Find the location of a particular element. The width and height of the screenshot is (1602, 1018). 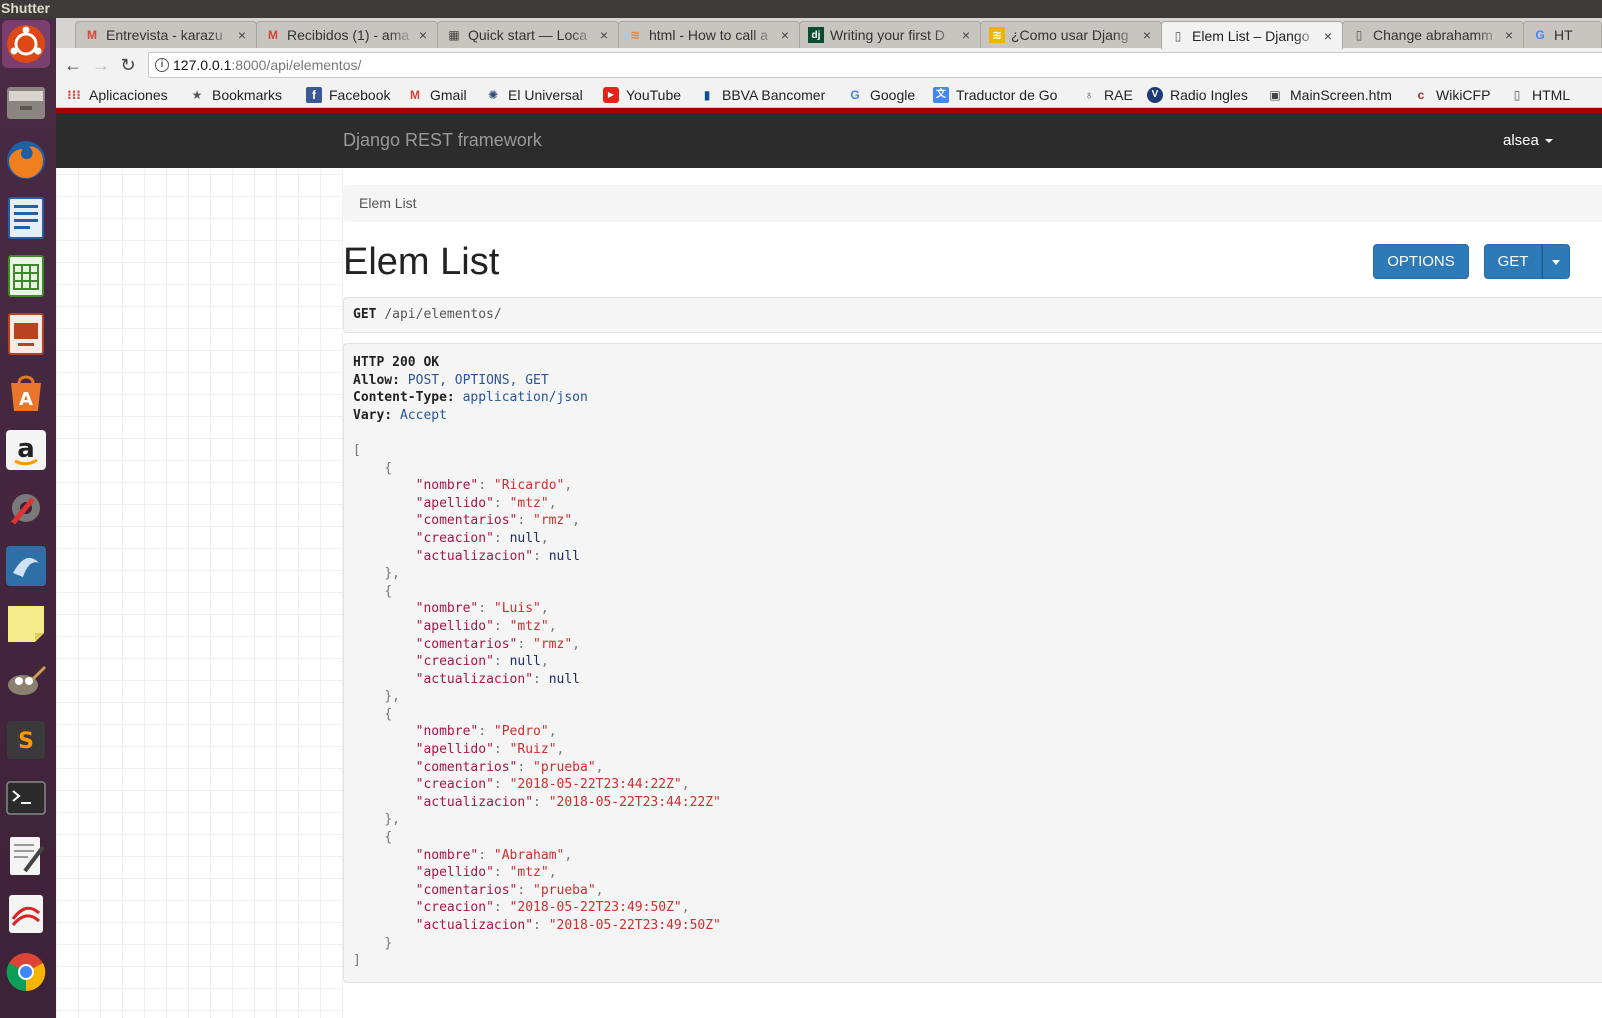

json-object-open: { is located at coordinates (388, 714).